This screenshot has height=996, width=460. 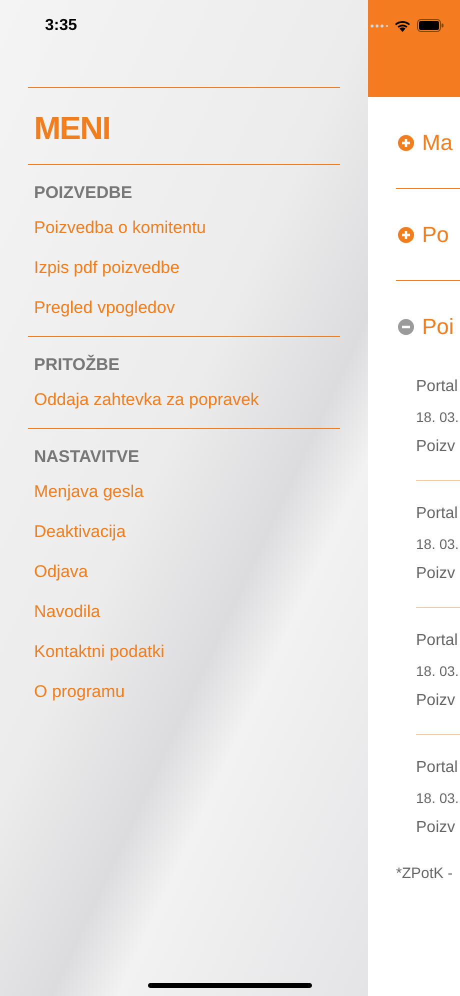 What do you see at coordinates (107, 268) in the screenshot?
I see `menu-item: Izpis pdf poizvedbe` at bounding box center [107, 268].